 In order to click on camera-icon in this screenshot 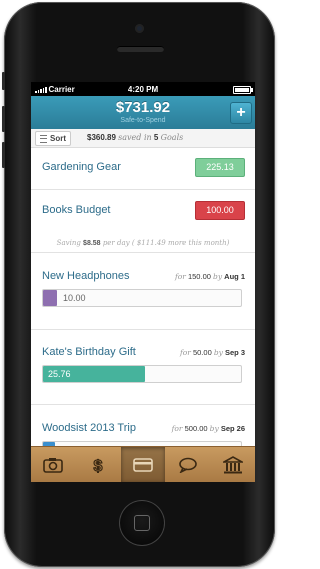, I will do `click(53, 465)`.